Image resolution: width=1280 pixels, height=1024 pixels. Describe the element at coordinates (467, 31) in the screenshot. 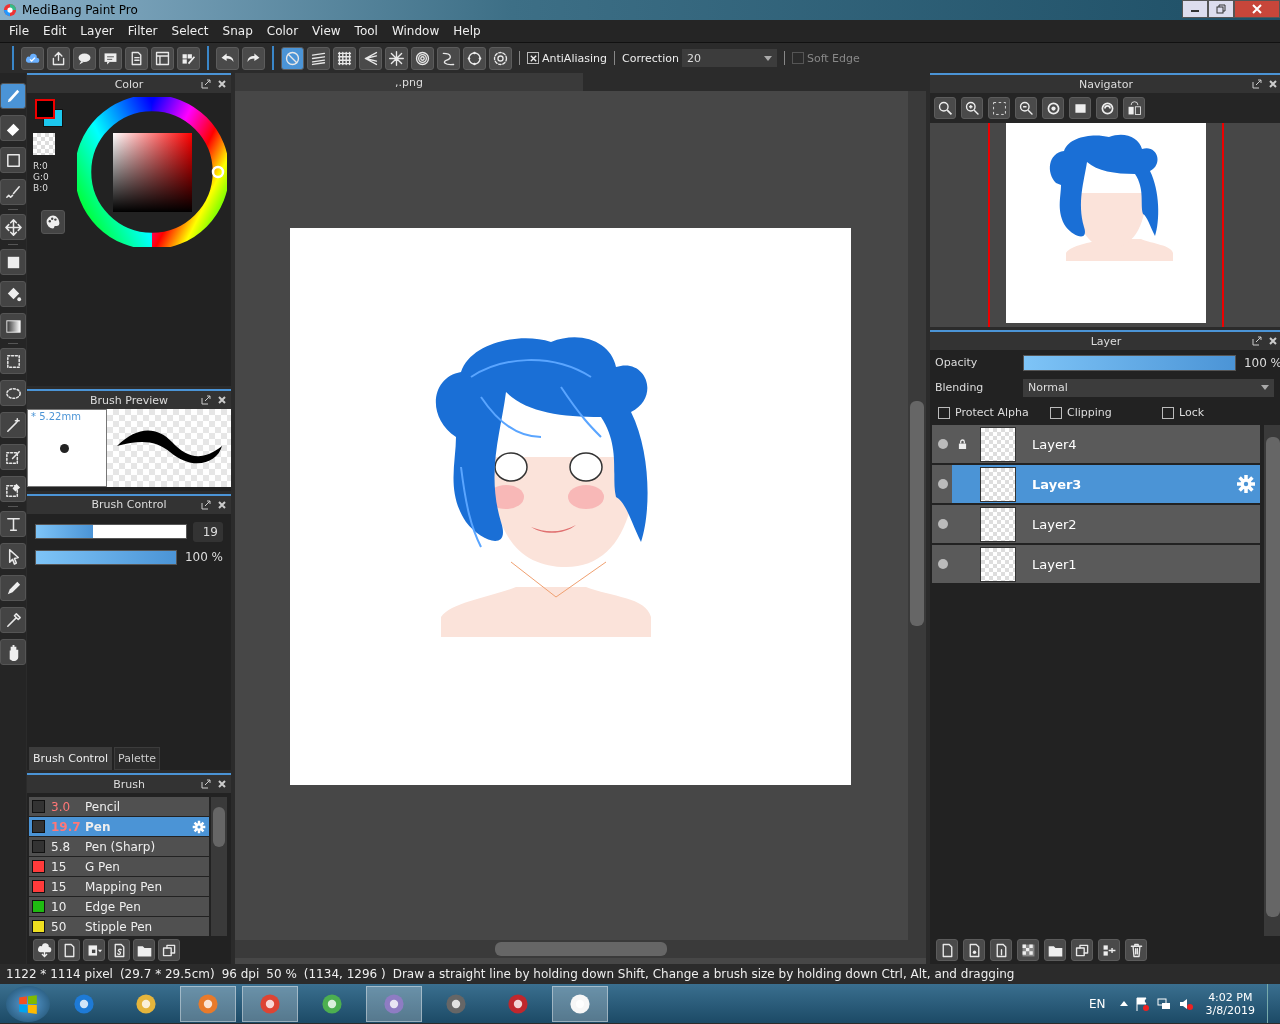

I see `menu-item: Help` at that location.